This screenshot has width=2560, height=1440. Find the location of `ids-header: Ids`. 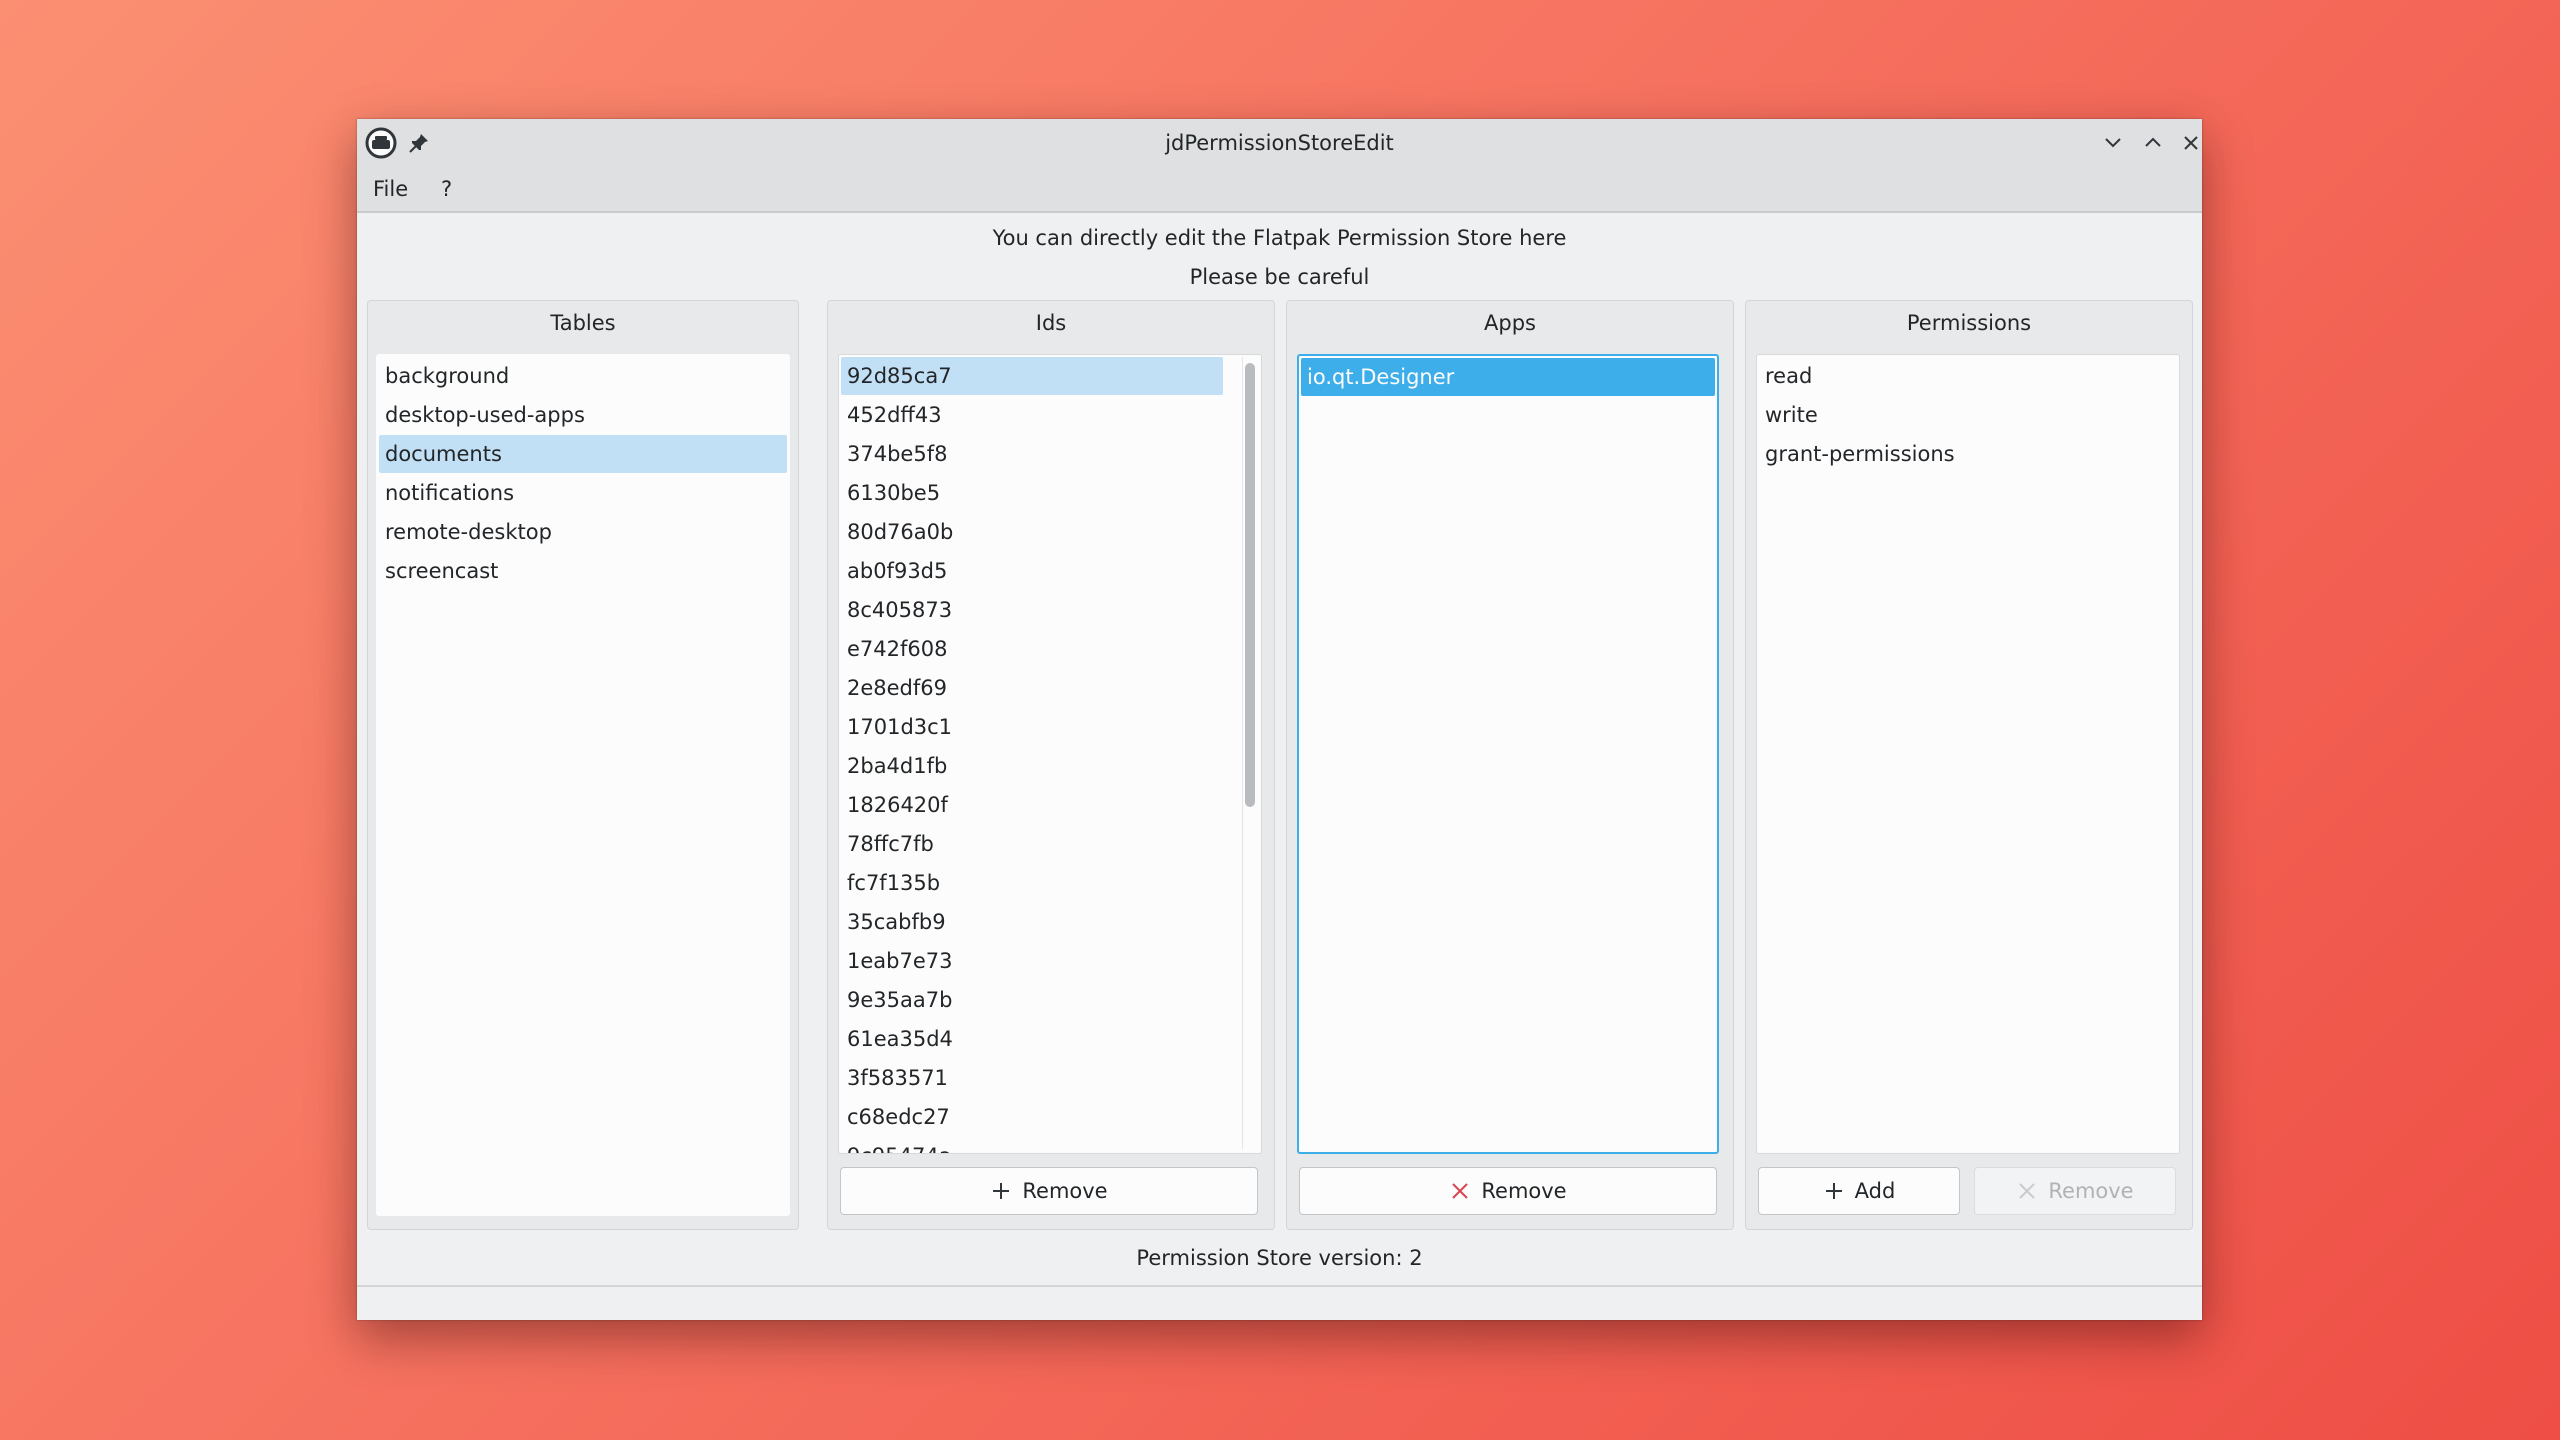

ids-header: Ids is located at coordinates (1051, 323).